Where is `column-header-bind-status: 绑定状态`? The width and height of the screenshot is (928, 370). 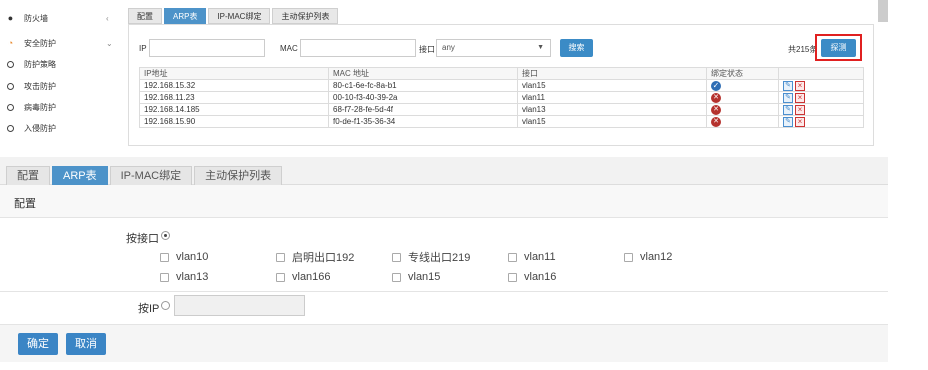
column-header-bind-status: 绑定状态 is located at coordinates (742, 73).